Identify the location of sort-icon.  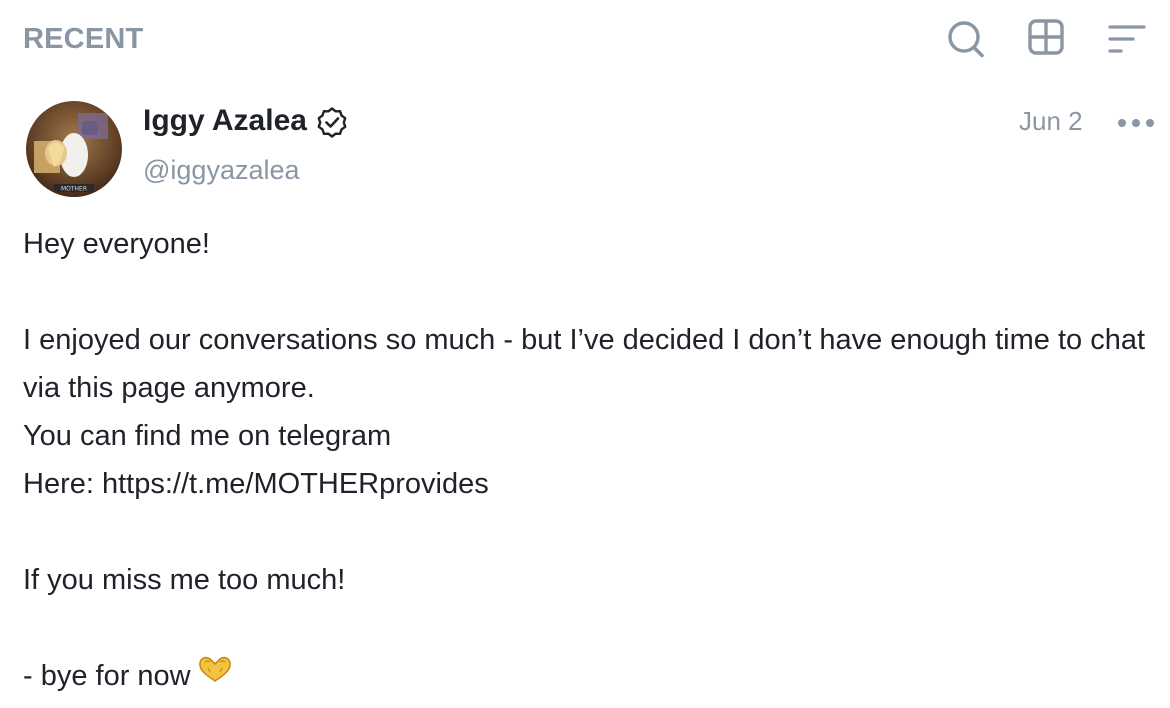
(1126, 38).